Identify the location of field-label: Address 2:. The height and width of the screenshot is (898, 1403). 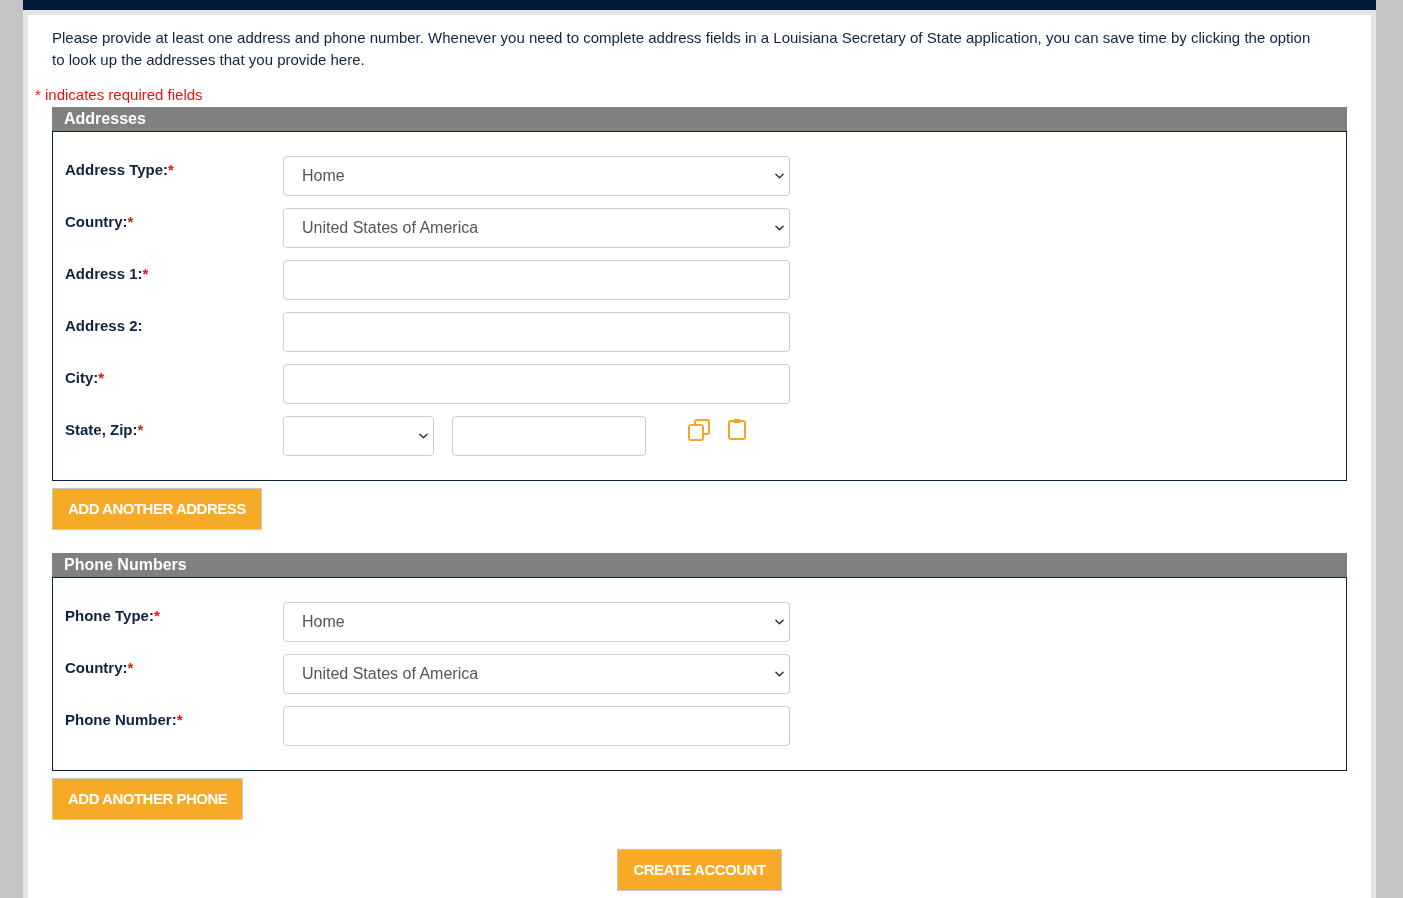
(104, 325).